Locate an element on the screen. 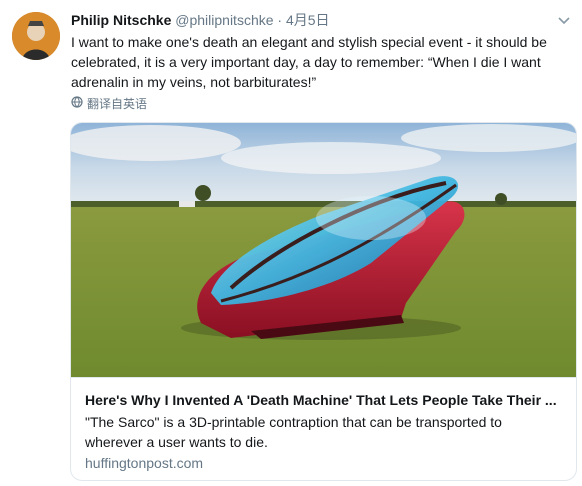 Image resolution: width=582 pixels, height=486 pixels. chevron-down-icon is located at coordinates (564, 20).